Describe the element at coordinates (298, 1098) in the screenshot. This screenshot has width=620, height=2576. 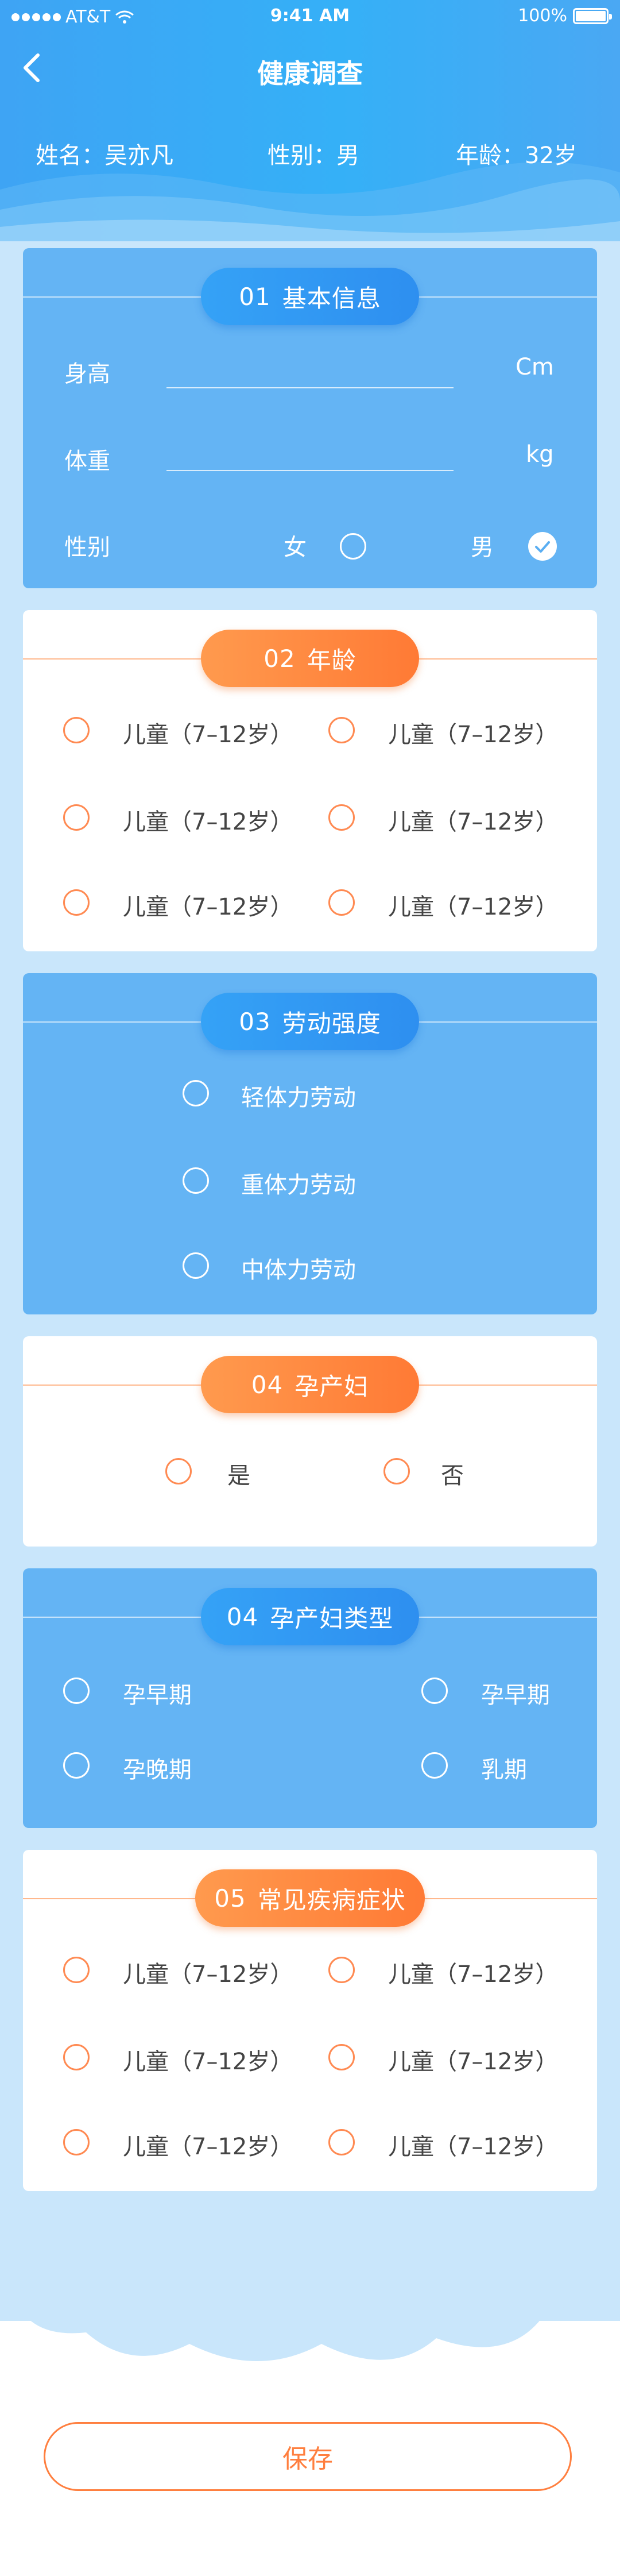
I see `labor-option-label: 轻体力劳动` at that location.